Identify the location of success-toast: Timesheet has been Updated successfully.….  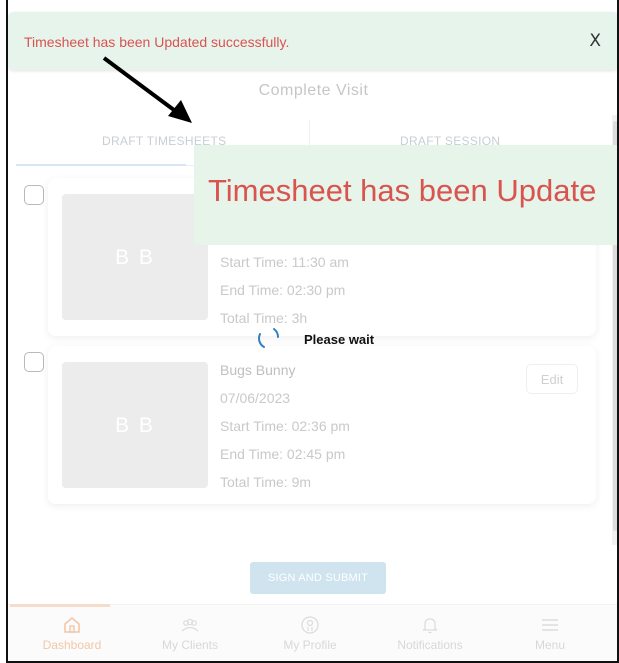
(312, 41).